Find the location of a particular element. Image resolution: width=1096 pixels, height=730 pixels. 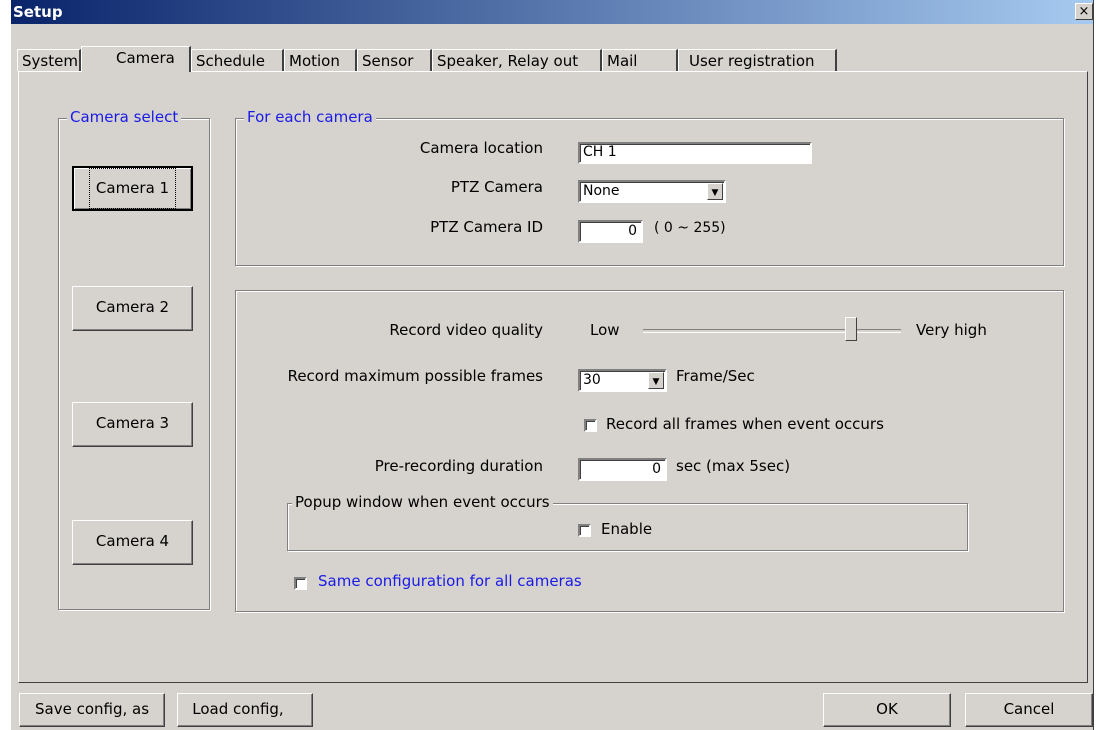

quality-slider-thumb is located at coordinates (850, 329).